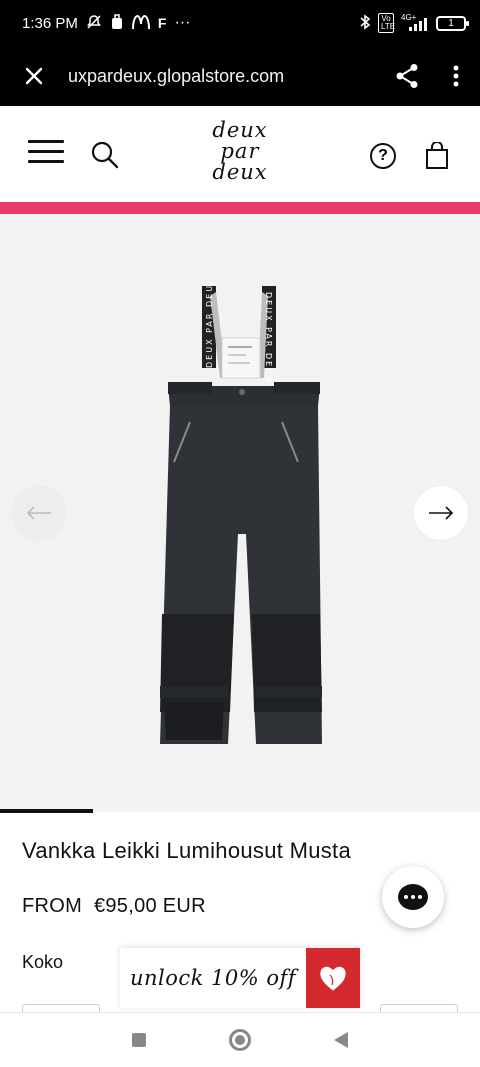  What do you see at coordinates (52, 906) in the screenshot?
I see `price-from-label: FROM` at bounding box center [52, 906].